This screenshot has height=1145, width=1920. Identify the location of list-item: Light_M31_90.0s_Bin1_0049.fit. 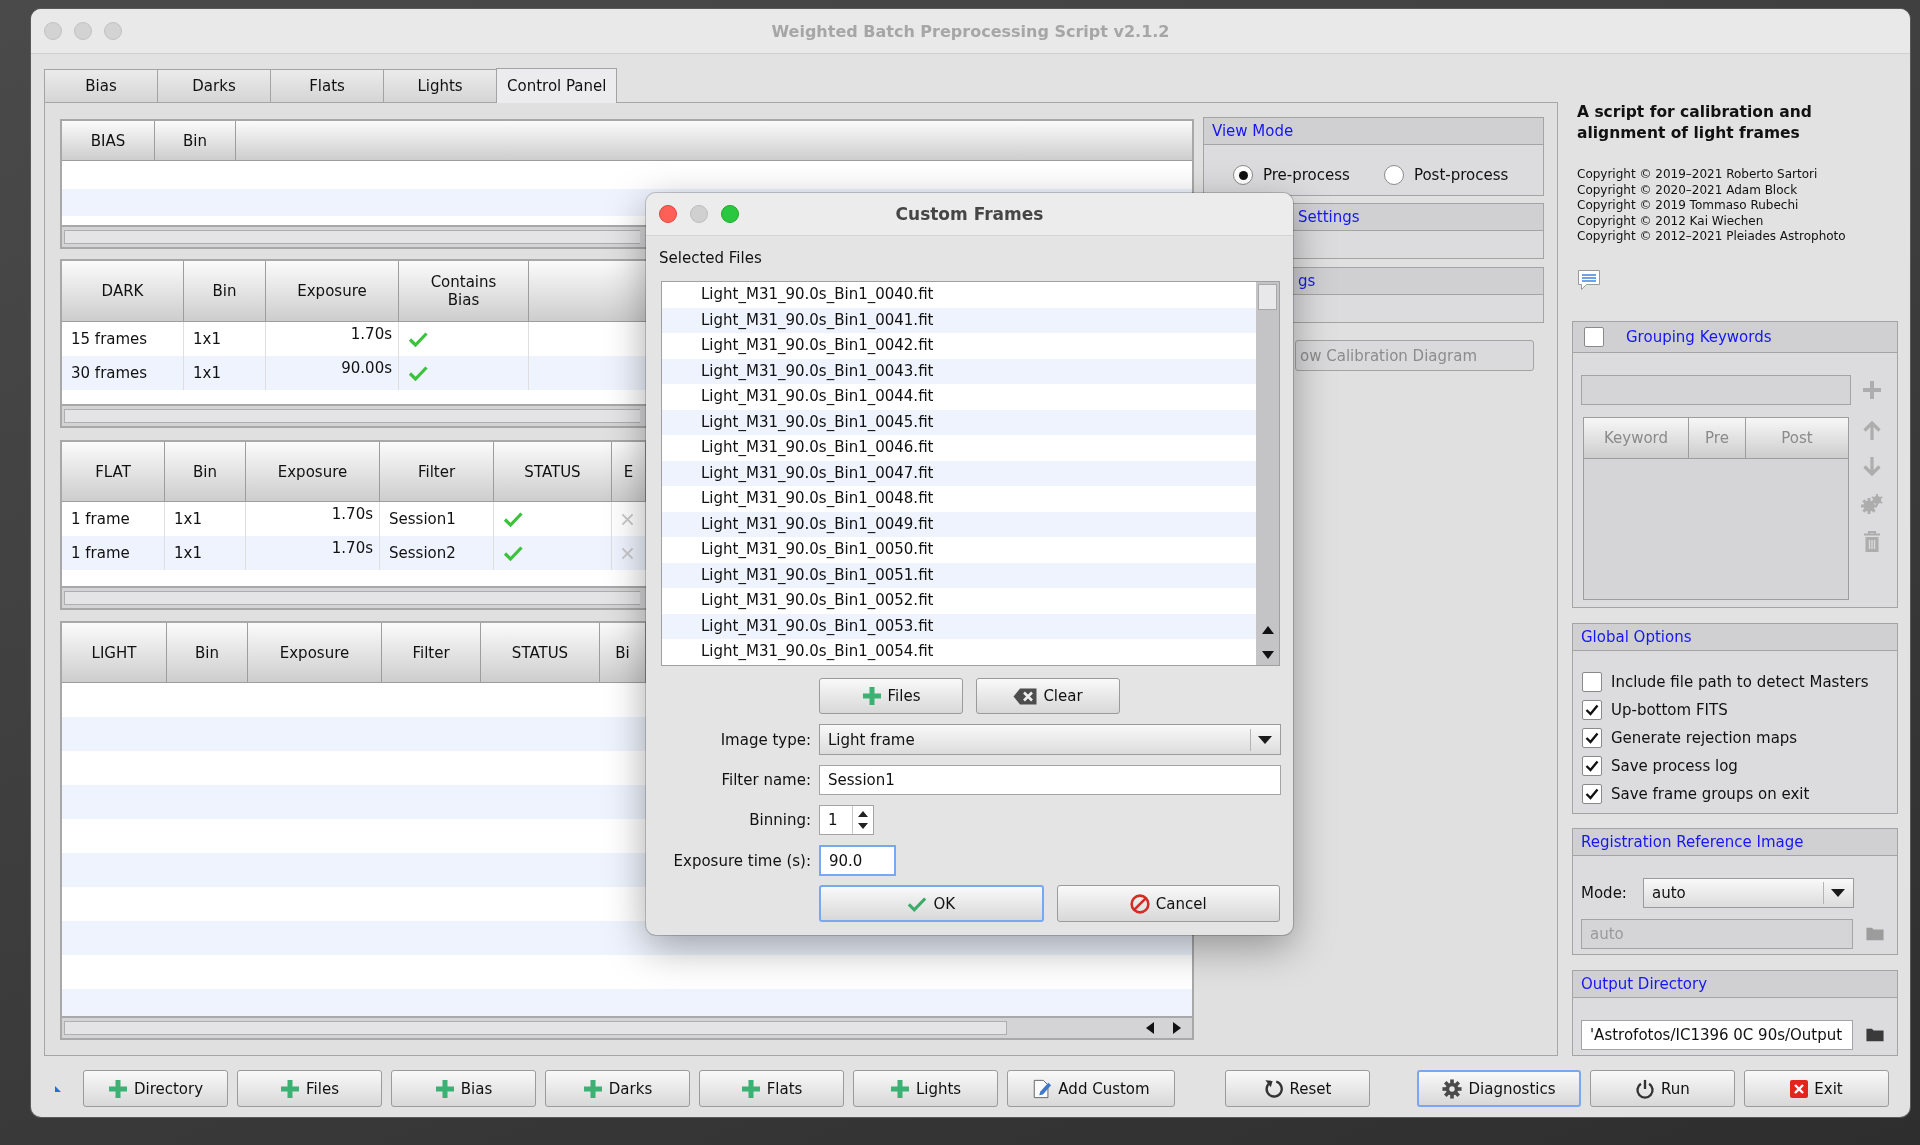
(959, 524).